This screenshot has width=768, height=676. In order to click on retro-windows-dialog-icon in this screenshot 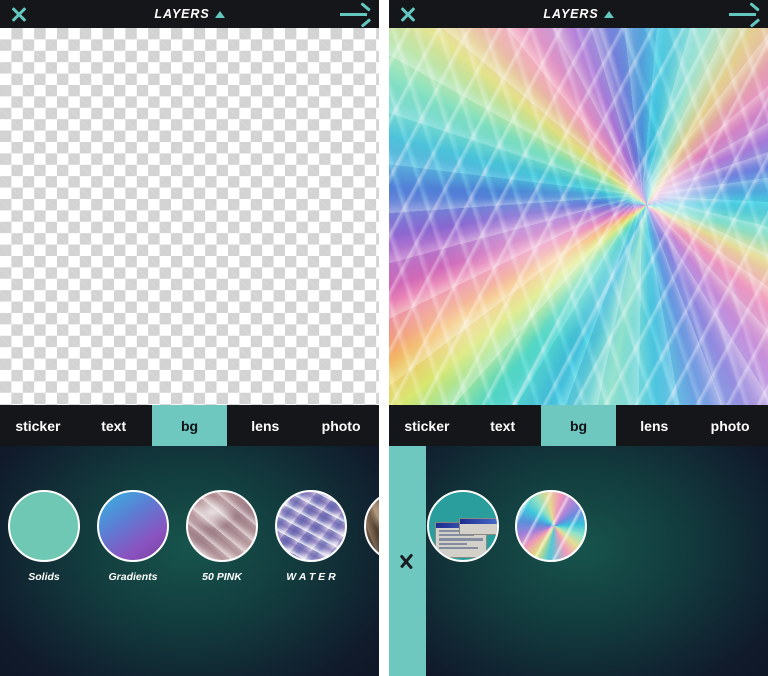, I will do `click(463, 526)`.